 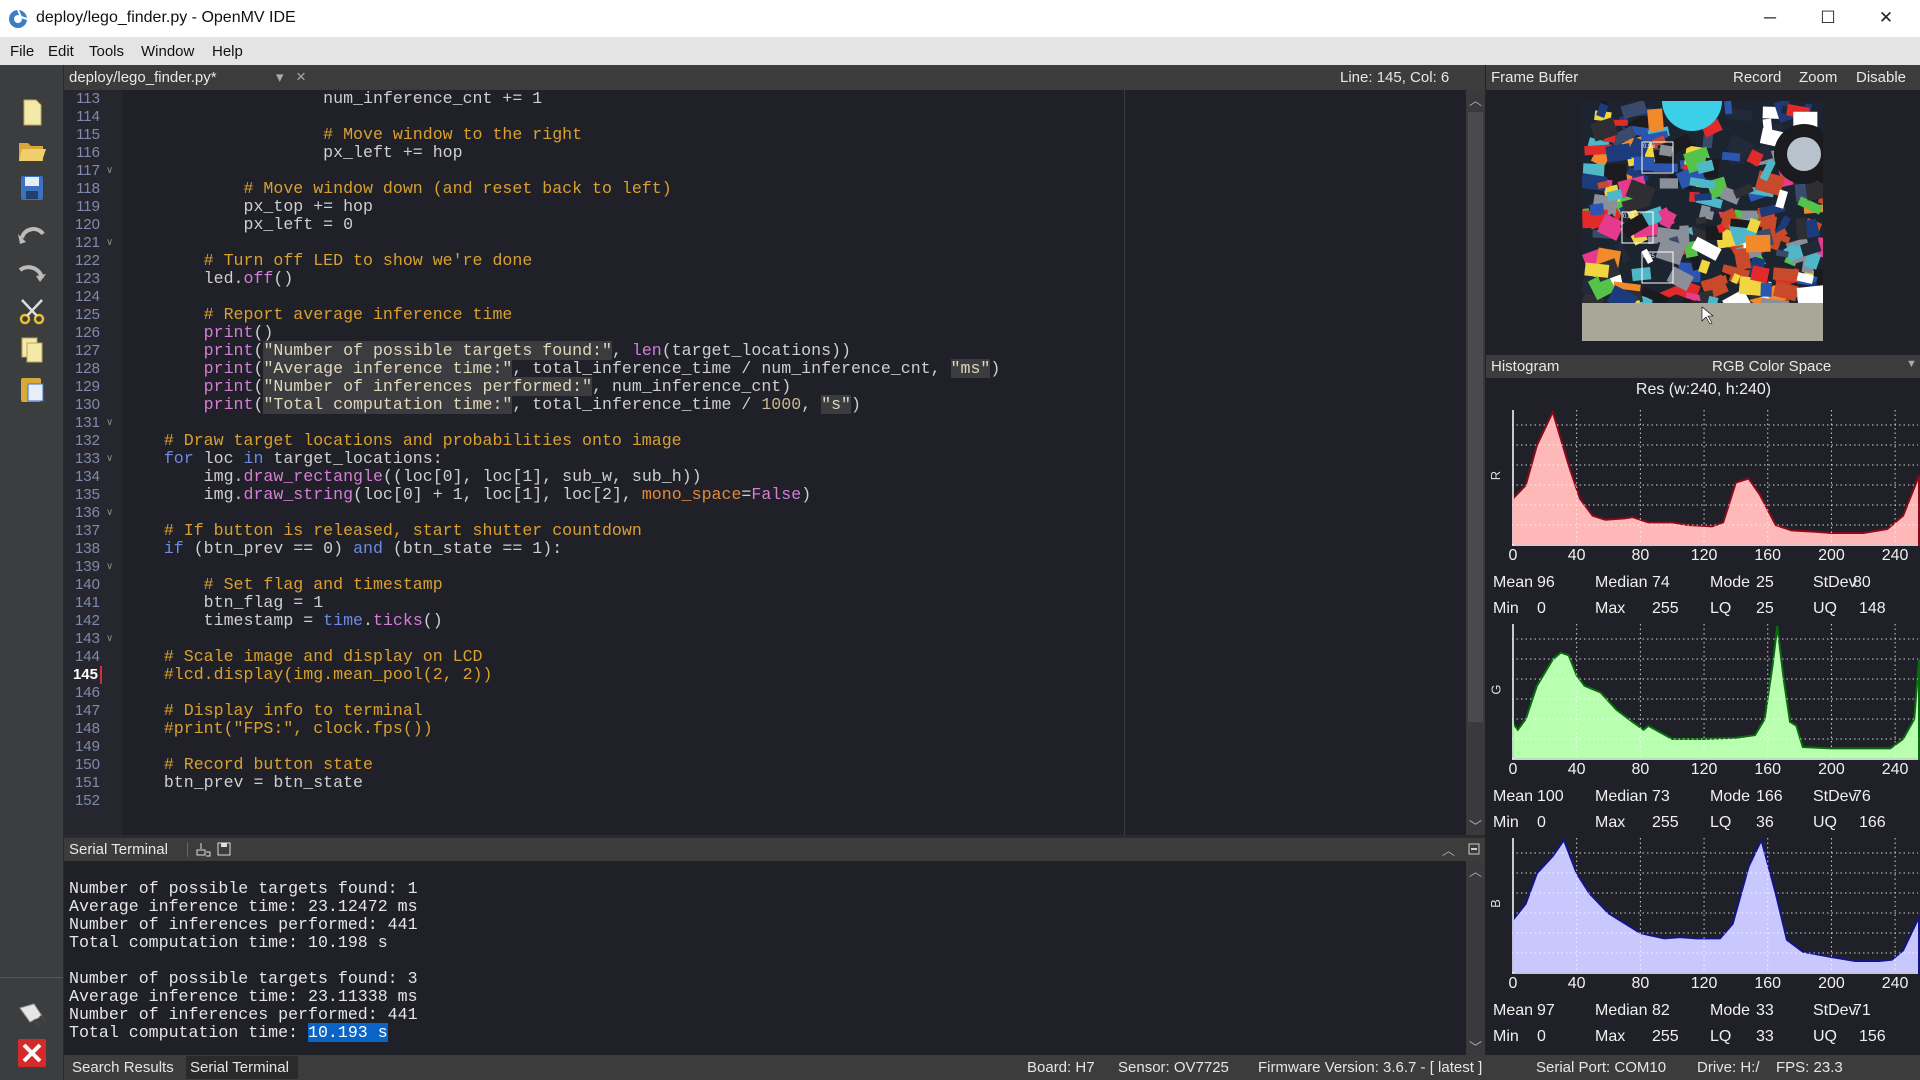 What do you see at coordinates (1765, 1010) in the screenshot?
I see `stat-value-mode: 33` at bounding box center [1765, 1010].